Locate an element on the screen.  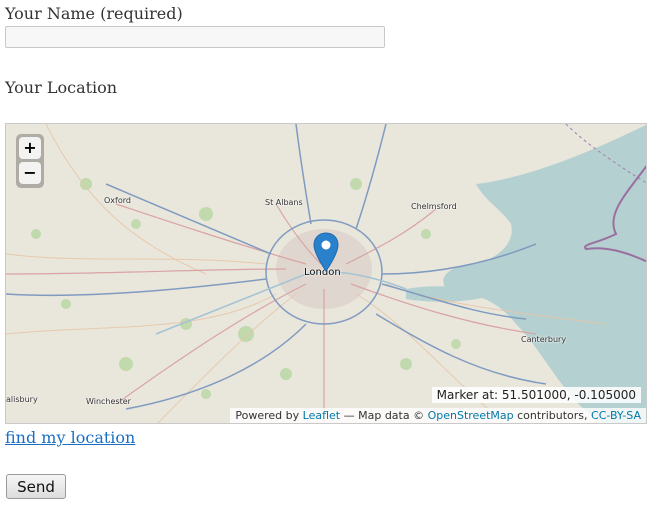
place-st-albans: St Albans is located at coordinates (284, 202).